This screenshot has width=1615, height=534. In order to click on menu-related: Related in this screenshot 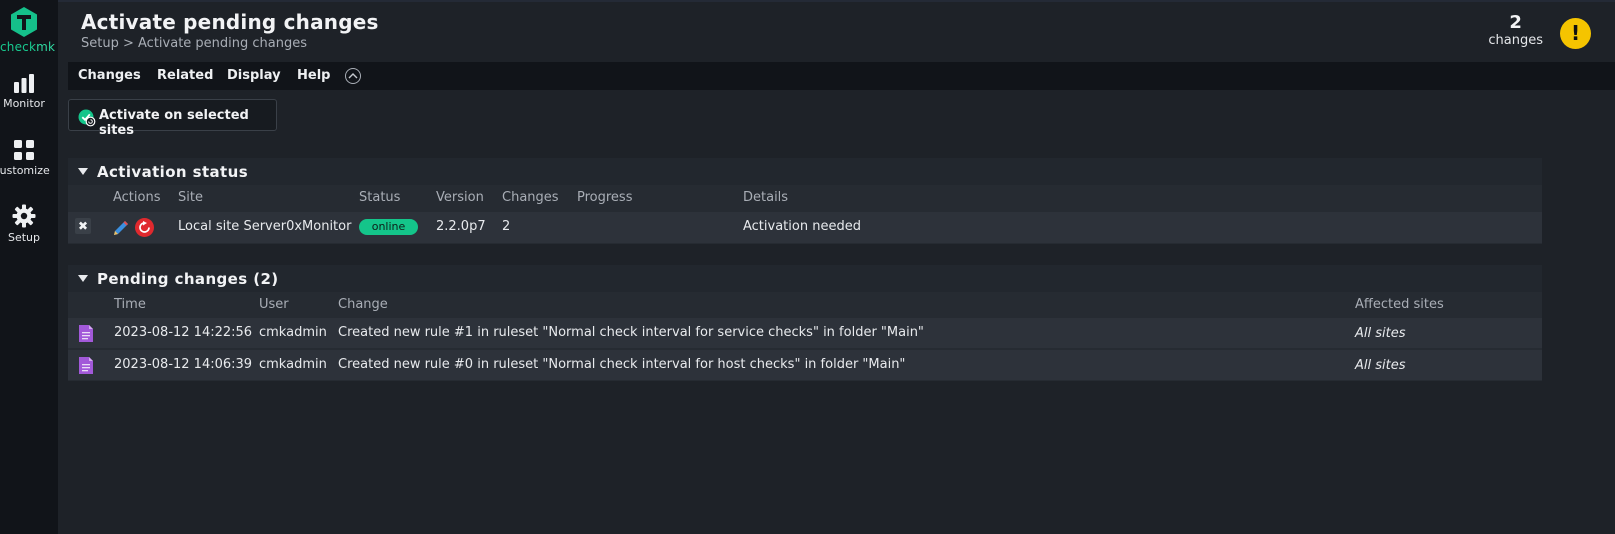, I will do `click(185, 75)`.